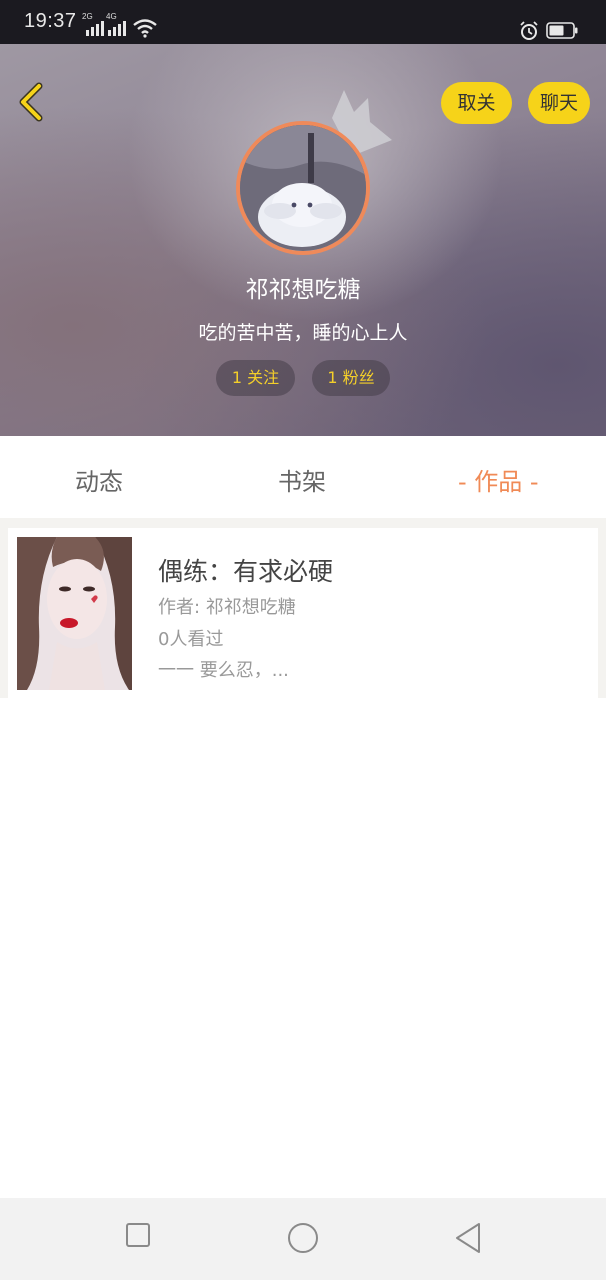 Image resolution: width=606 pixels, height=1280 pixels. What do you see at coordinates (145, 28) in the screenshot?
I see `wifi-icon` at bounding box center [145, 28].